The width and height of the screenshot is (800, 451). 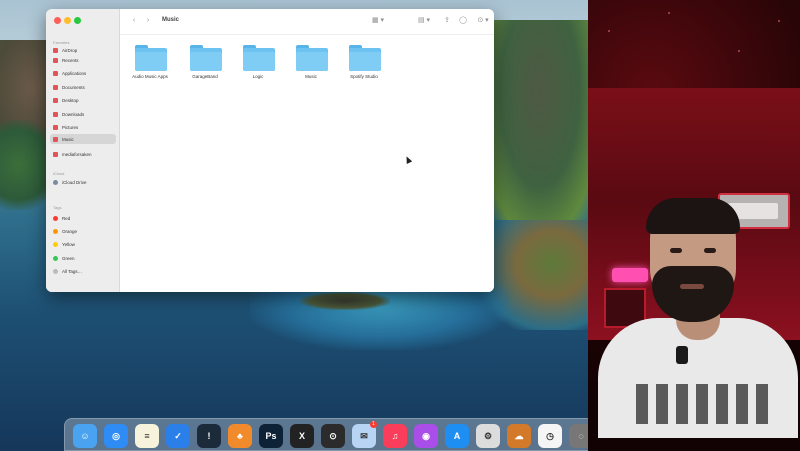 I want to click on sidebar-item-icloud-drive: iCloud Drive, so click(x=83, y=182).